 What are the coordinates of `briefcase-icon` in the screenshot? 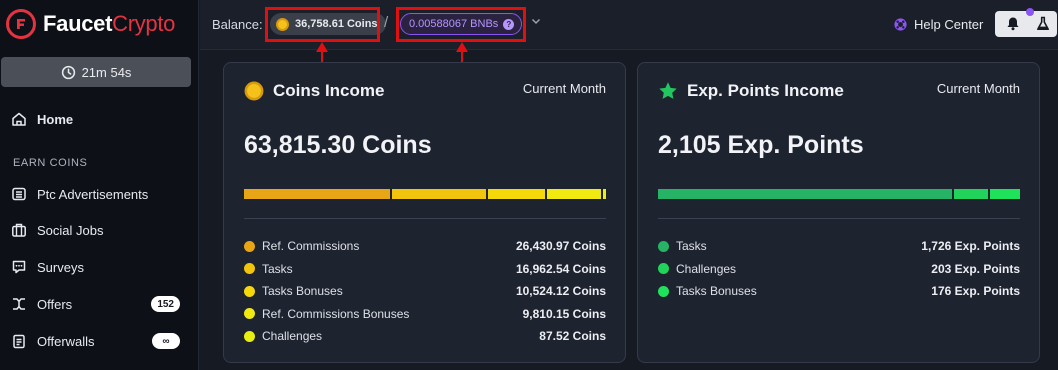 It's located at (19, 230).